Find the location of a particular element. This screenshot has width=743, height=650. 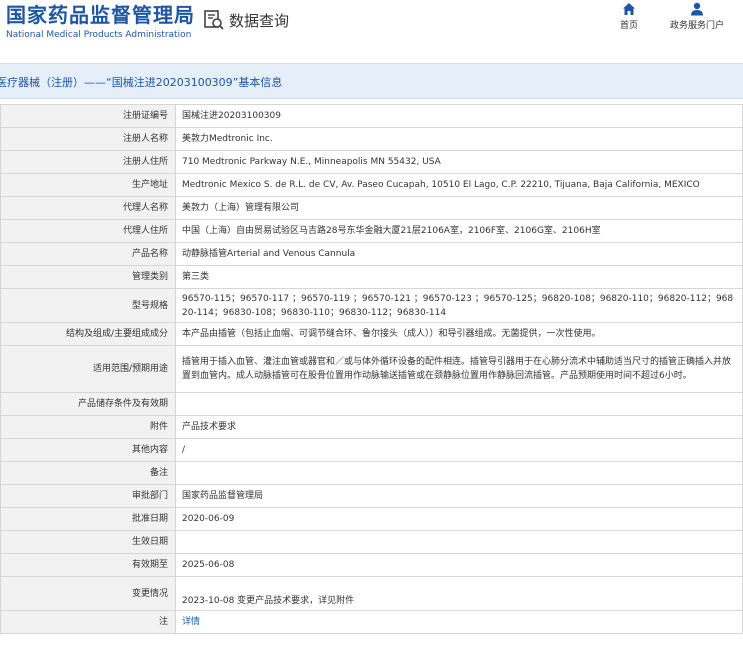

field-label: 产品储存条件及有效期 is located at coordinates (88, 404).